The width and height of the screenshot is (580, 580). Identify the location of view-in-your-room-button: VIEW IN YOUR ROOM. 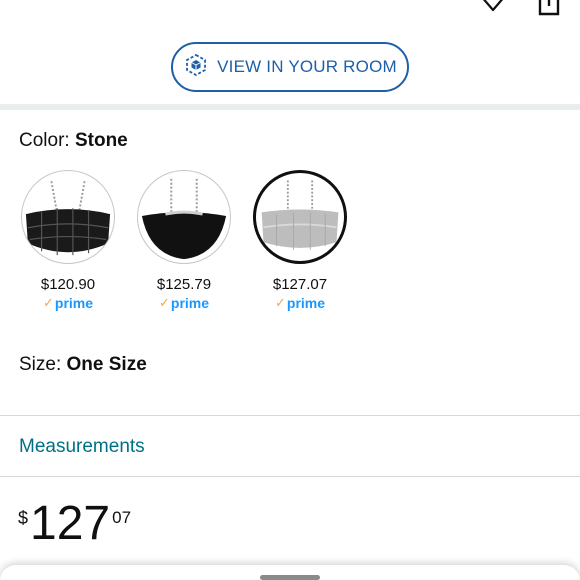
(290, 67).